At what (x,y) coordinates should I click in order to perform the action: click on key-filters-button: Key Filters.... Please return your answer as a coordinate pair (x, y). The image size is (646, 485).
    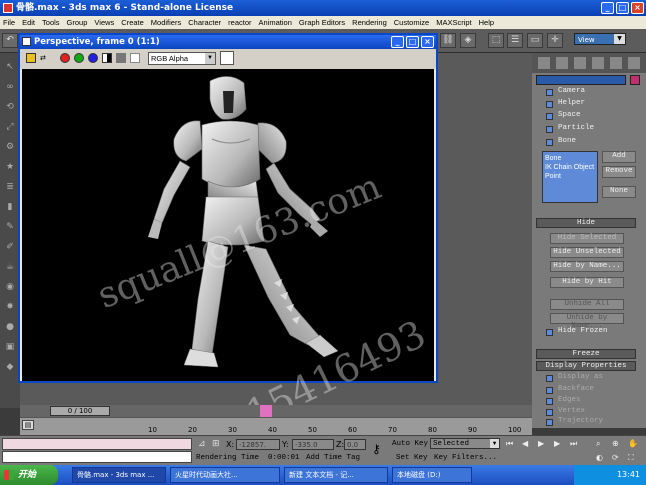
    Looking at the image, I should click on (465, 458).